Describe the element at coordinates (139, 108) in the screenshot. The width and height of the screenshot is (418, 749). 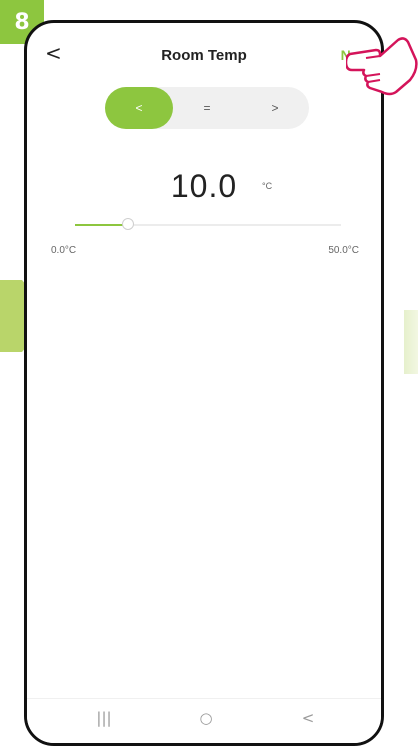
I see `segment-less-than: <` at that location.